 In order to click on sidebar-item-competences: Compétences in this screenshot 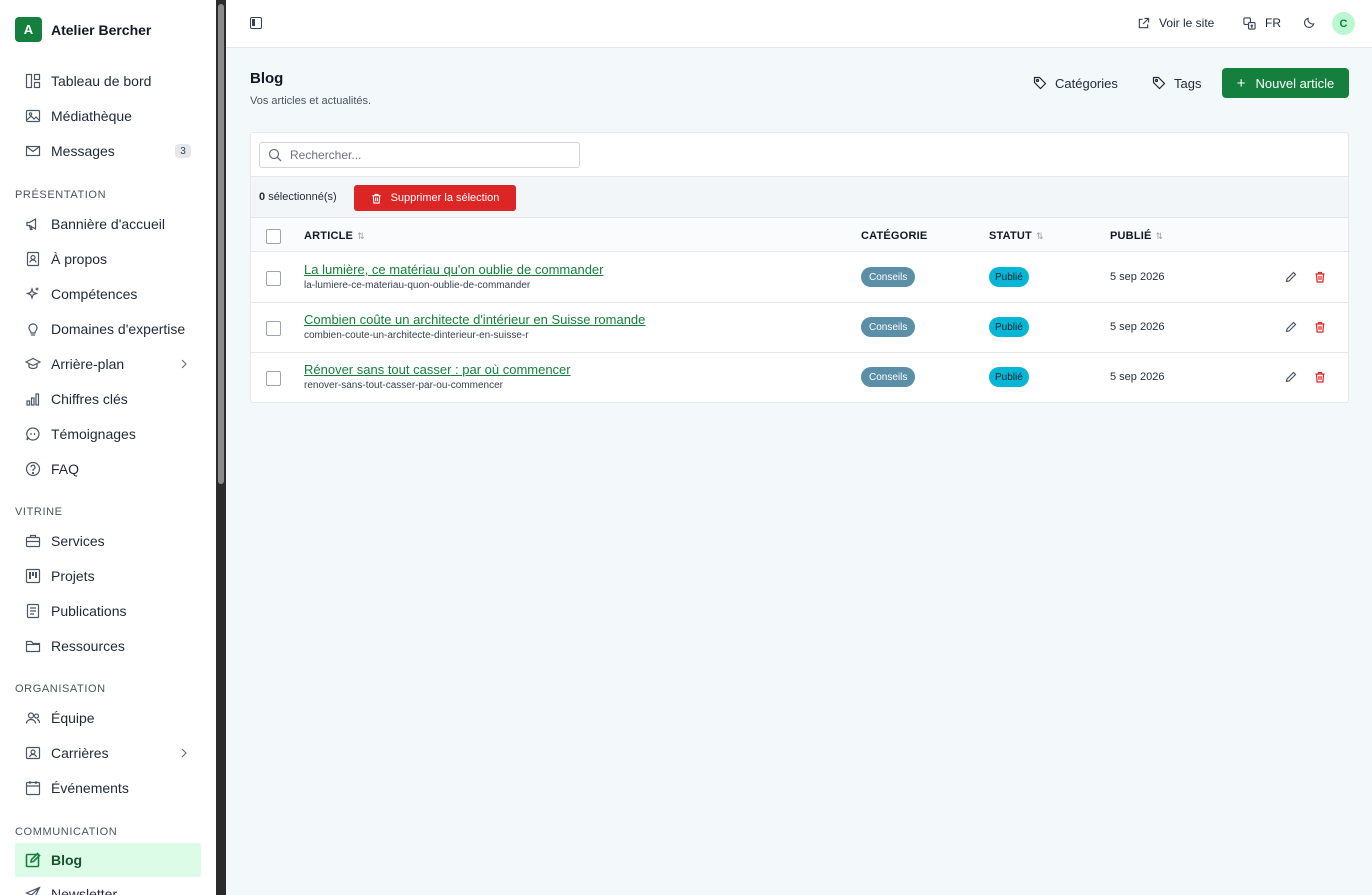, I will do `click(108, 294)`.